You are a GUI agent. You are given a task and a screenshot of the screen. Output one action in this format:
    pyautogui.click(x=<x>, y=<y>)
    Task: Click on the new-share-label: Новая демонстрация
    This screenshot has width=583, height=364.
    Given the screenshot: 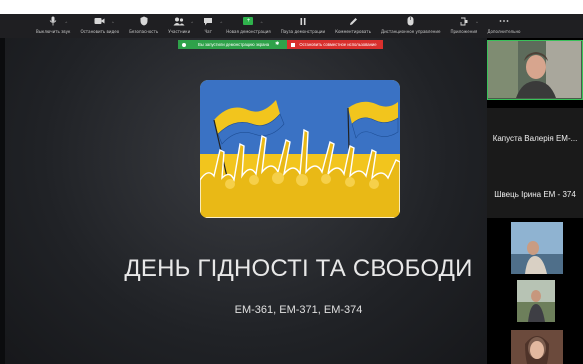 What is the action you would take?
    pyautogui.click(x=248, y=31)
    